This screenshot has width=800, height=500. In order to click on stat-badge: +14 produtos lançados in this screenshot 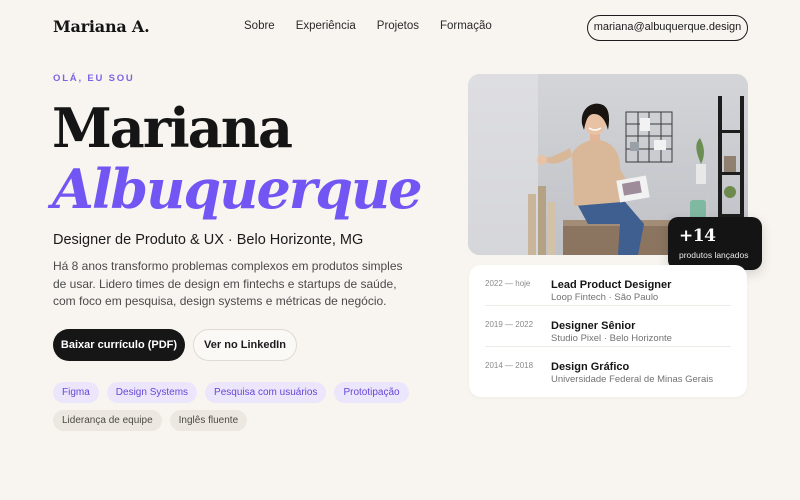, I will do `click(715, 243)`.